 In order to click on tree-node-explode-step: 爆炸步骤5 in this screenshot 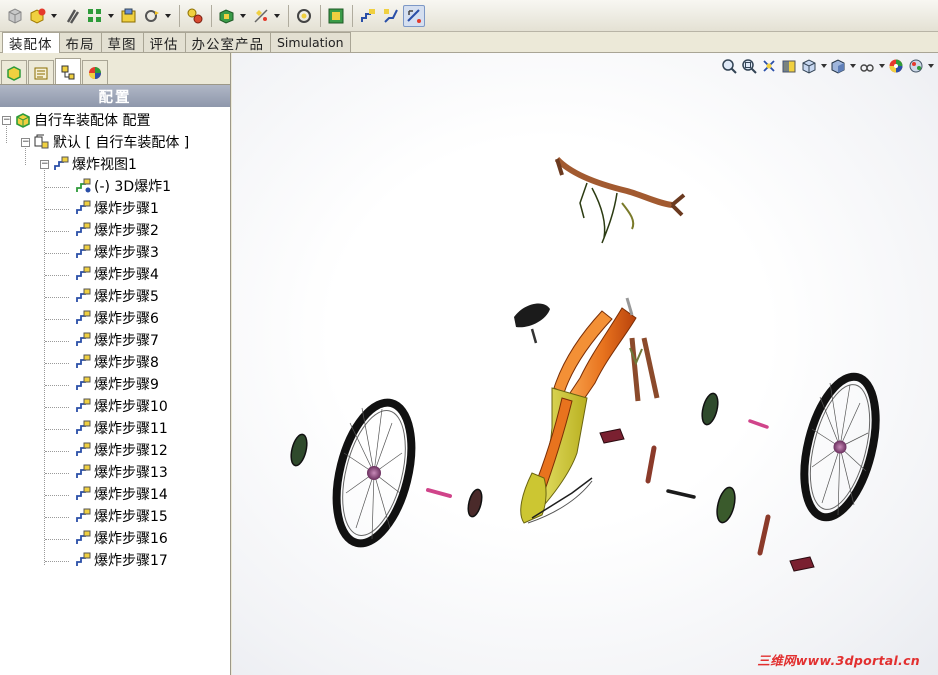, I will do `click(115, 296)`.